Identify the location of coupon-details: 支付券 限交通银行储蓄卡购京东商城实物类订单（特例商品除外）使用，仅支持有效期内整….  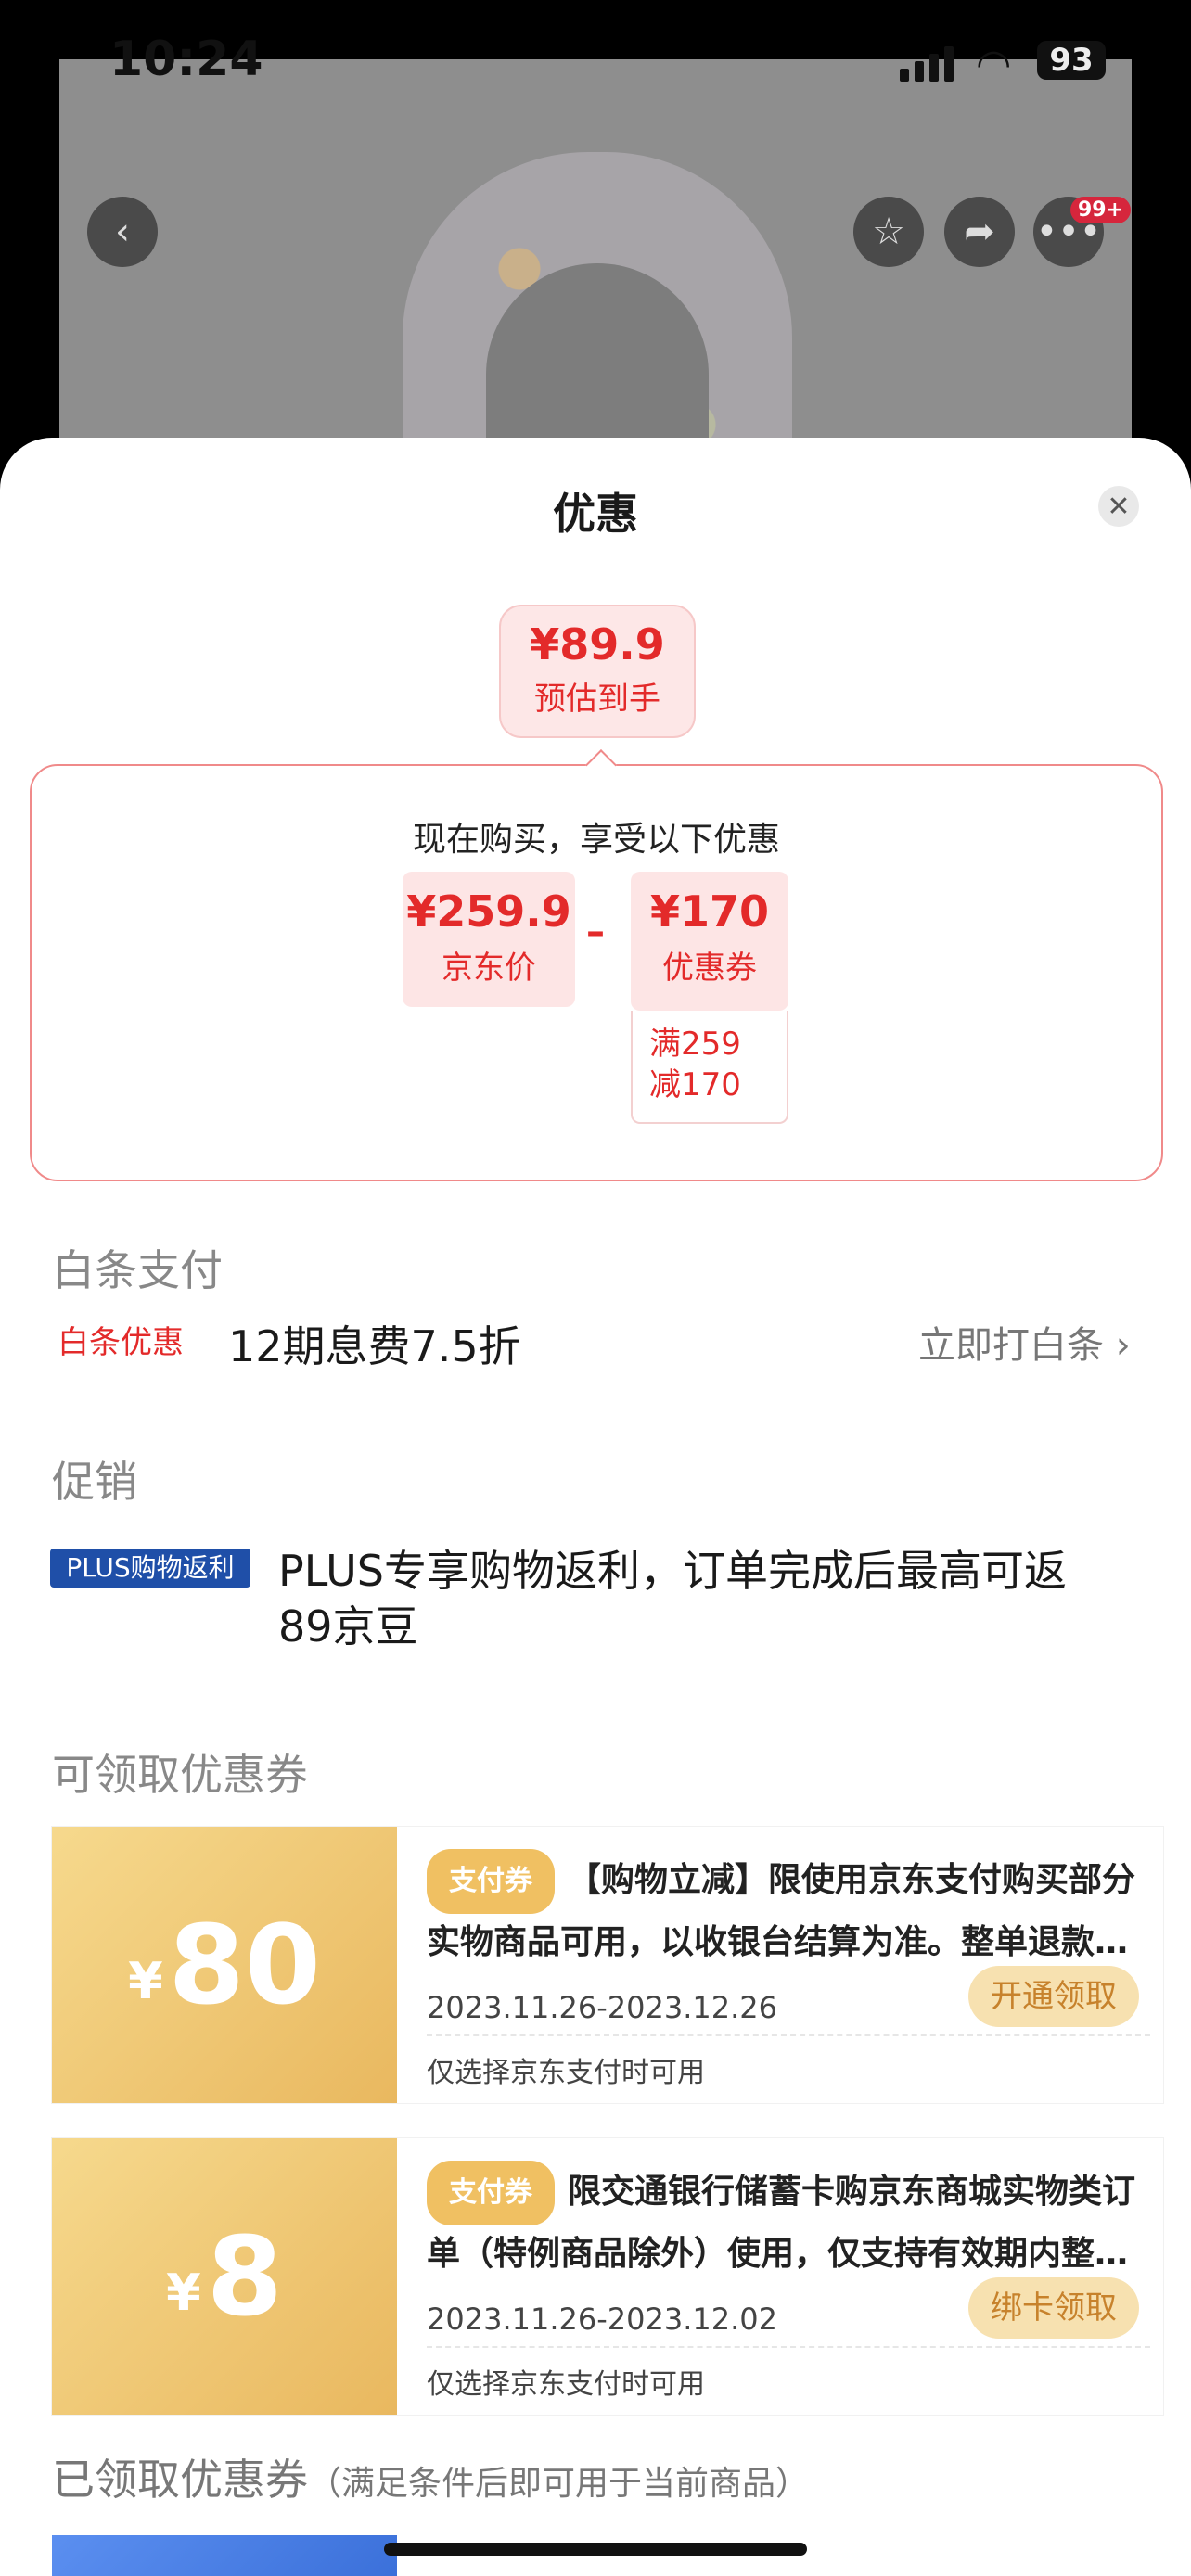
(788, 2218).